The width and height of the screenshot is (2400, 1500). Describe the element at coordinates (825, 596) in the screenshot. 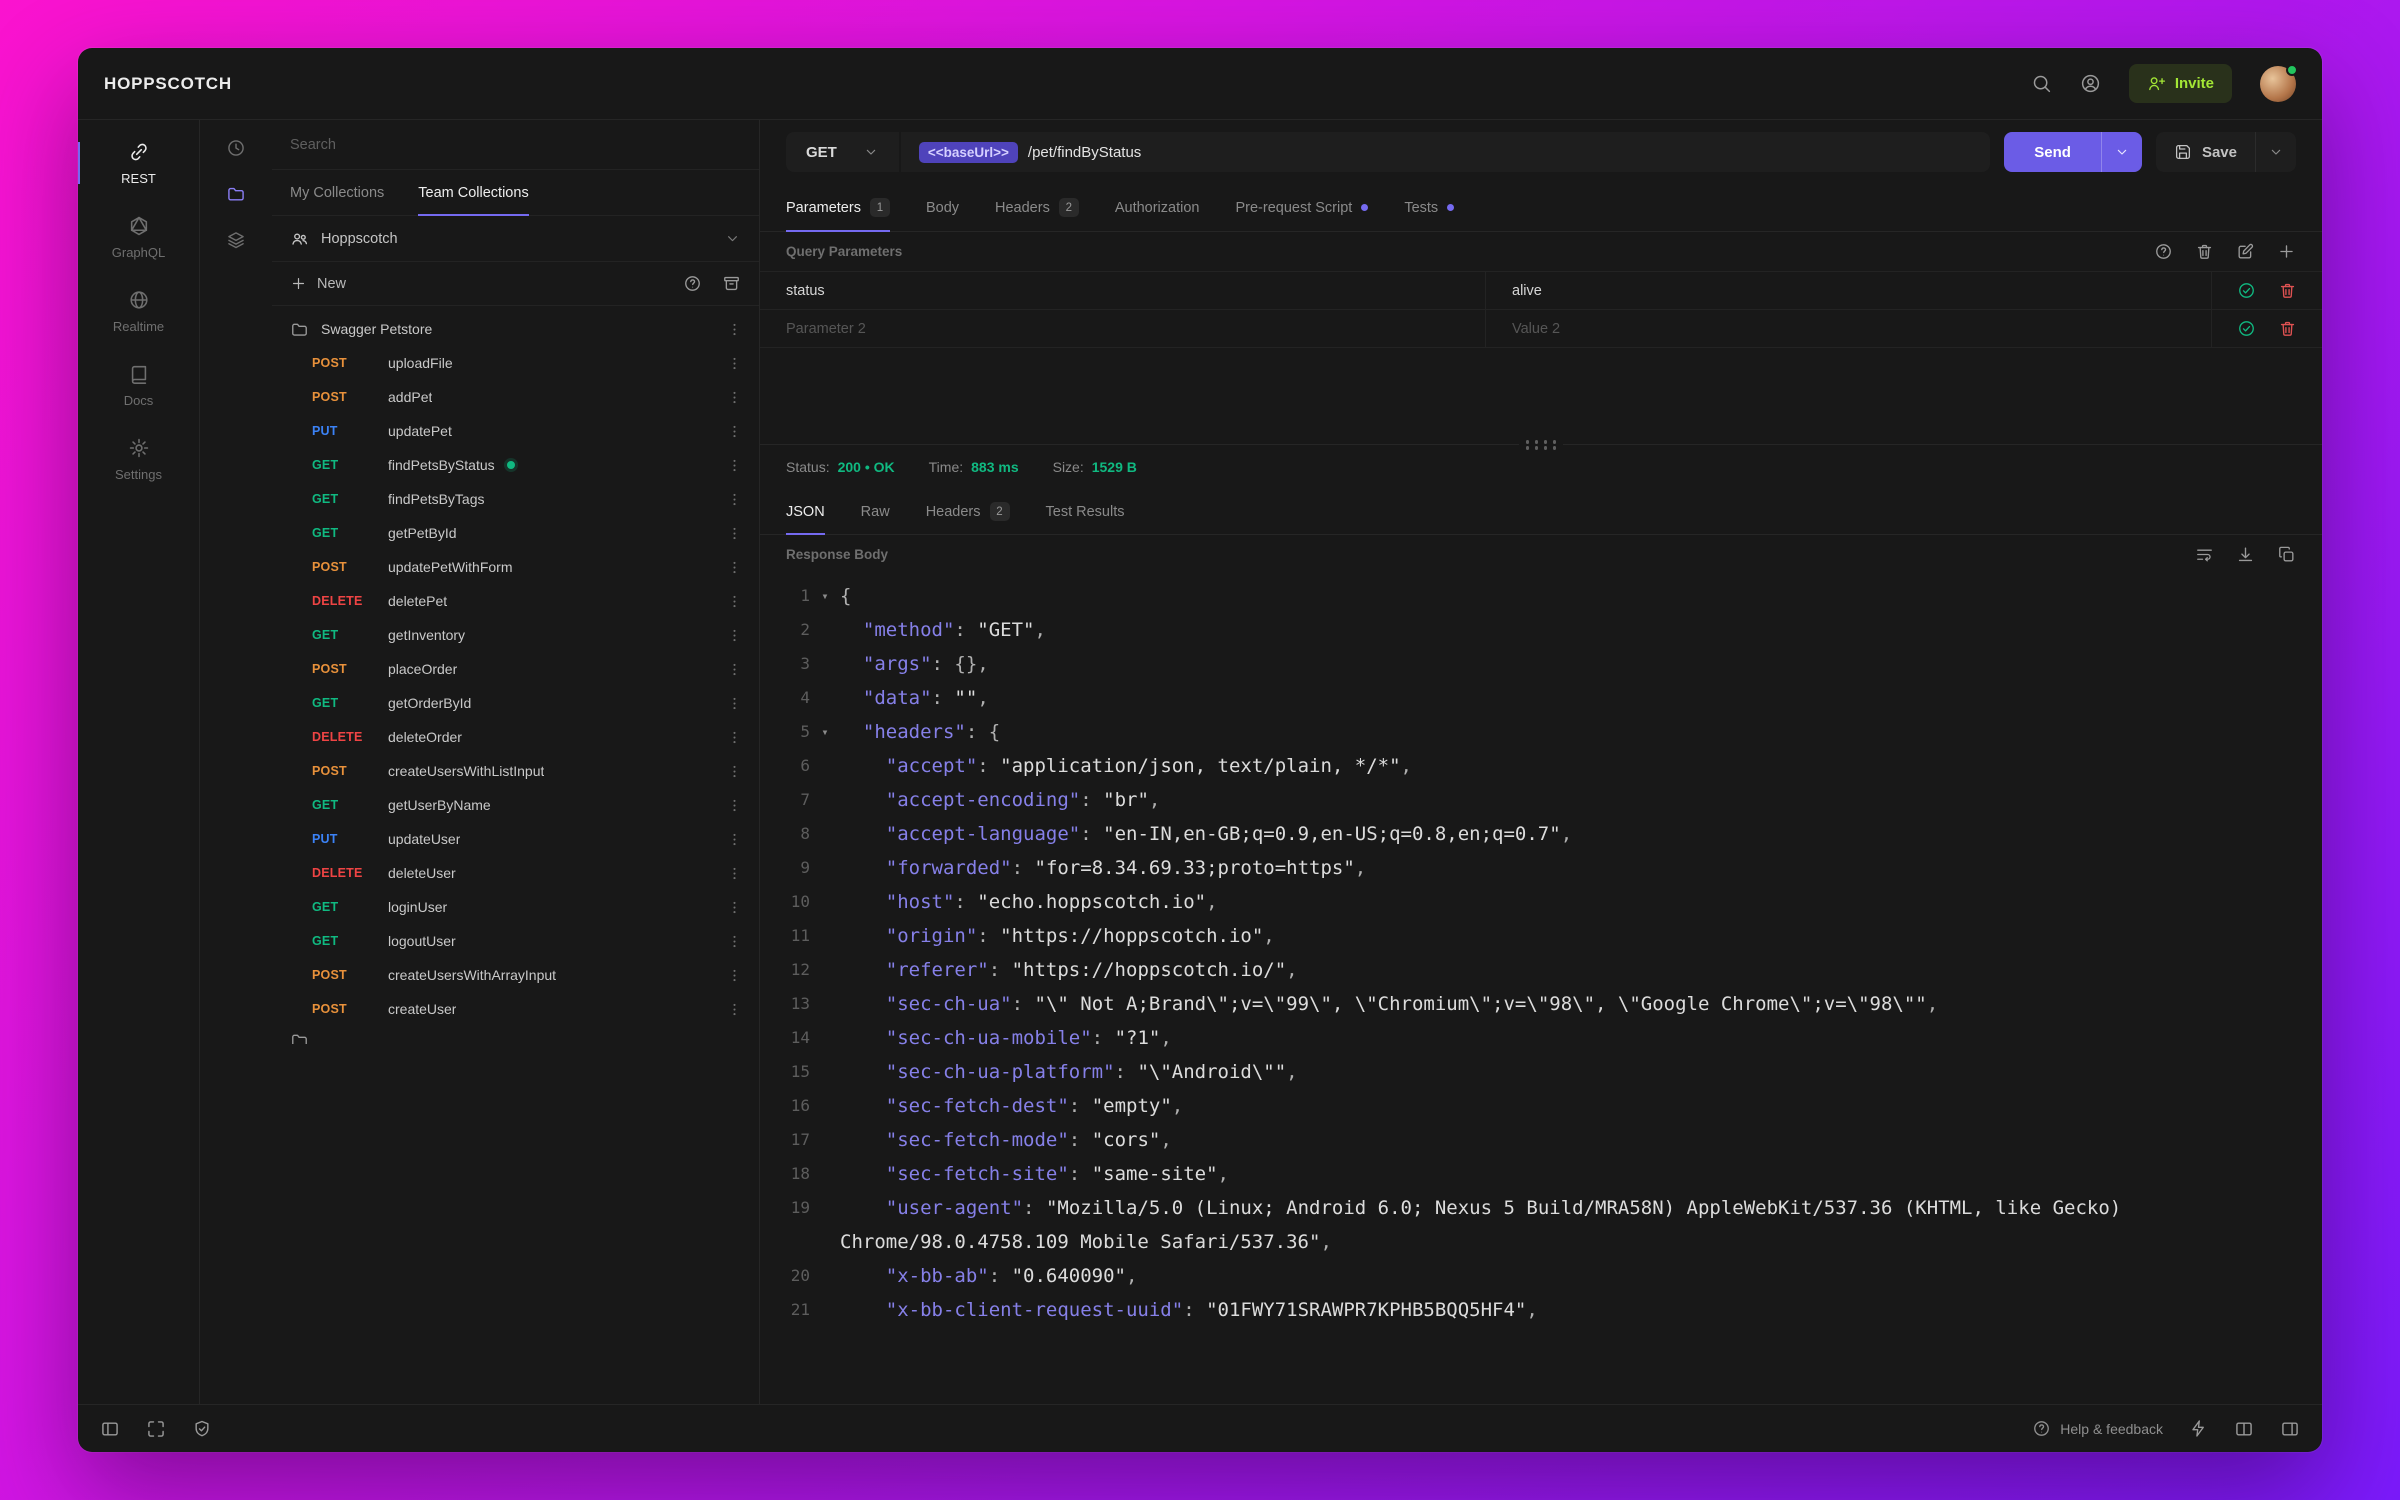

I see `fold-caret-icon: ▾` at that location.